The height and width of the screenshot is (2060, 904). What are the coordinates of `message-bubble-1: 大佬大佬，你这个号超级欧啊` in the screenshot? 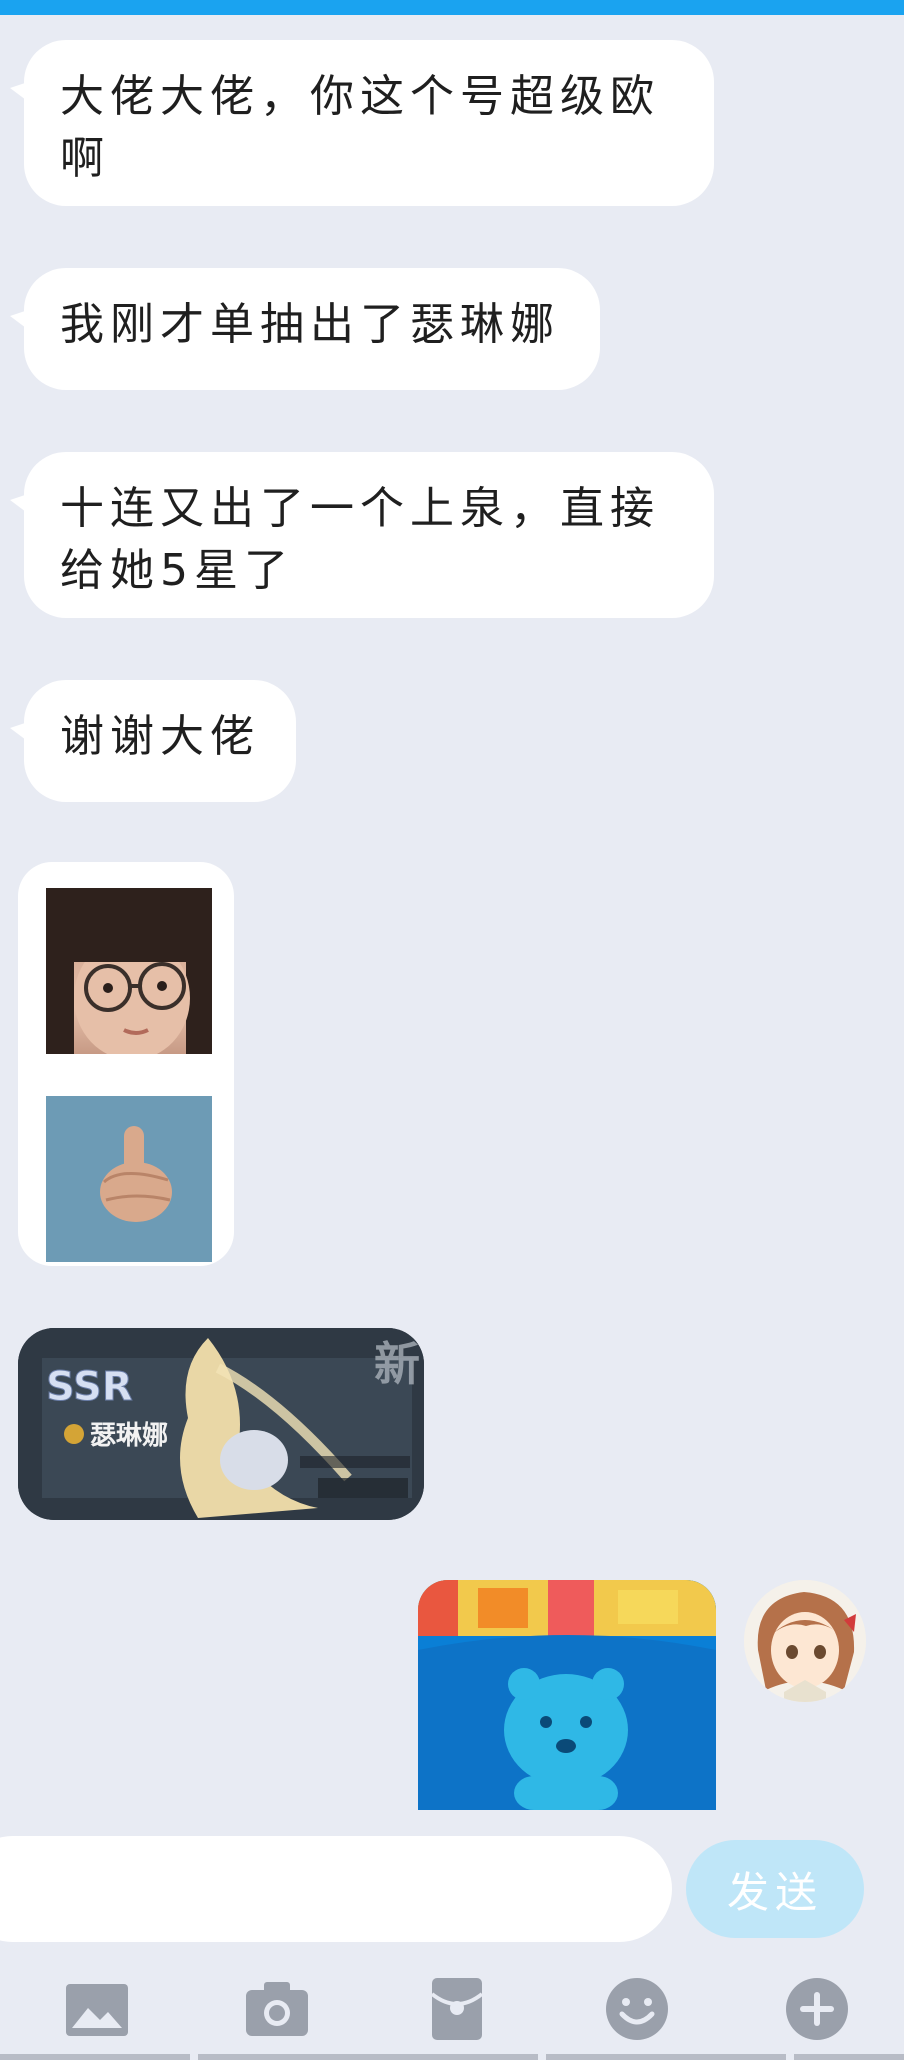 It's located at (362, 123).